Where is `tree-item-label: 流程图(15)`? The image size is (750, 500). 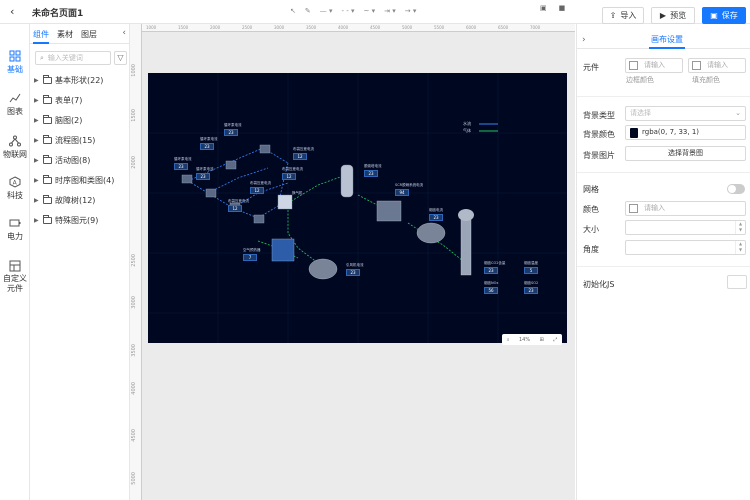 tree-item-label: 流程图(15) is located at coordinates (75, 140).